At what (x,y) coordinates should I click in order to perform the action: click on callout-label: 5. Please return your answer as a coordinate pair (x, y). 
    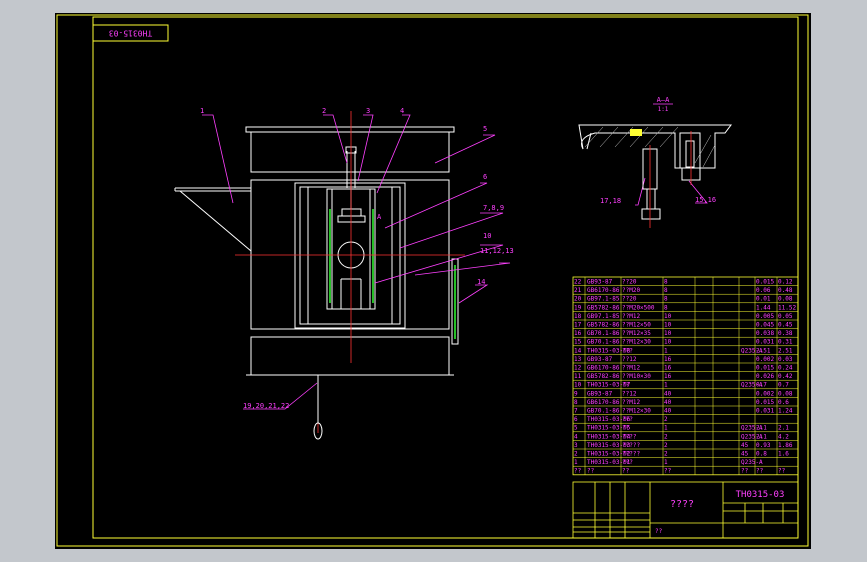
    Looking at the image, I should click on (485, 129).